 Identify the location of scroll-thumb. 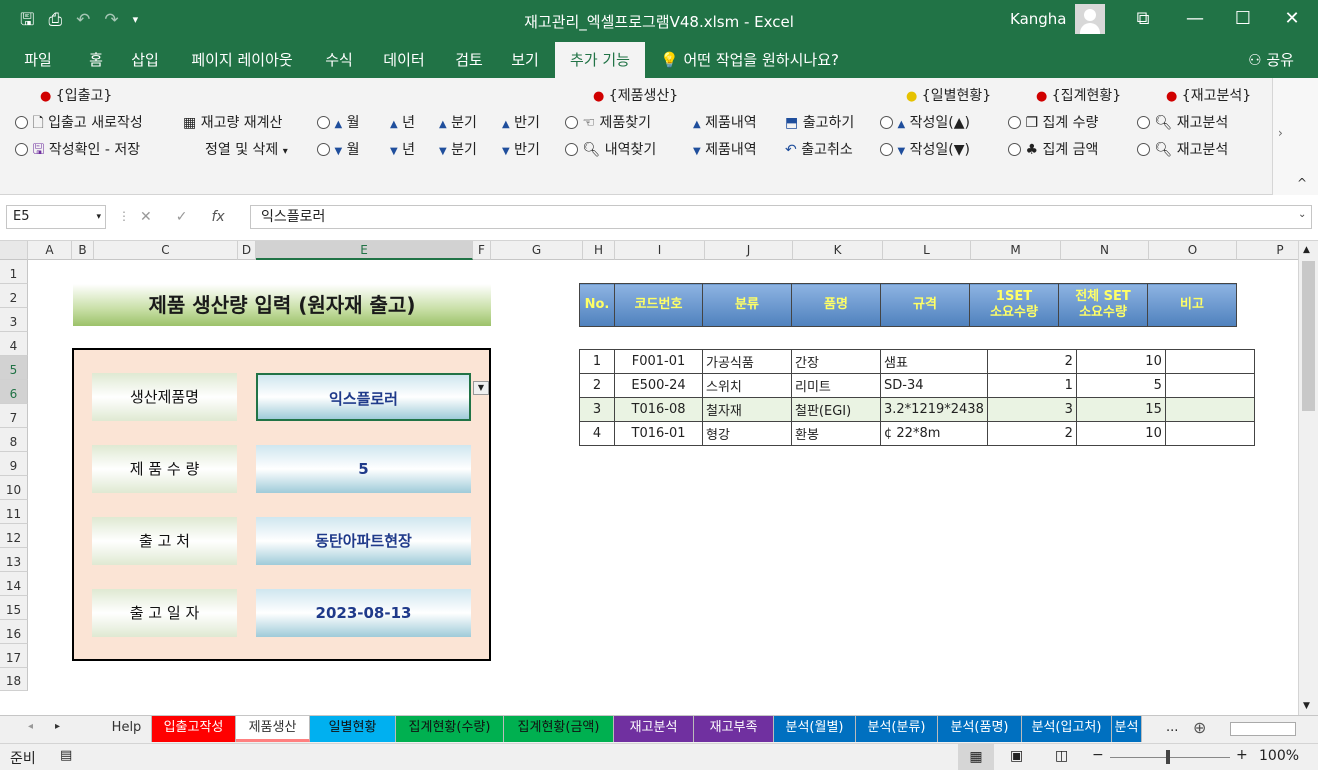
(1308, 336).